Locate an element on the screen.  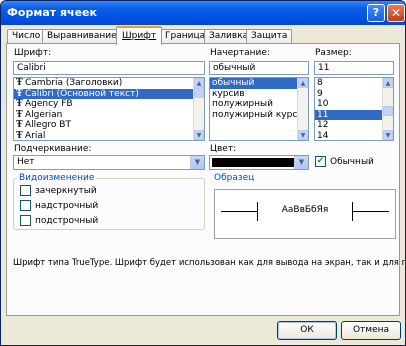
cancel-button: Отмена is located at coordinates (371, 330).